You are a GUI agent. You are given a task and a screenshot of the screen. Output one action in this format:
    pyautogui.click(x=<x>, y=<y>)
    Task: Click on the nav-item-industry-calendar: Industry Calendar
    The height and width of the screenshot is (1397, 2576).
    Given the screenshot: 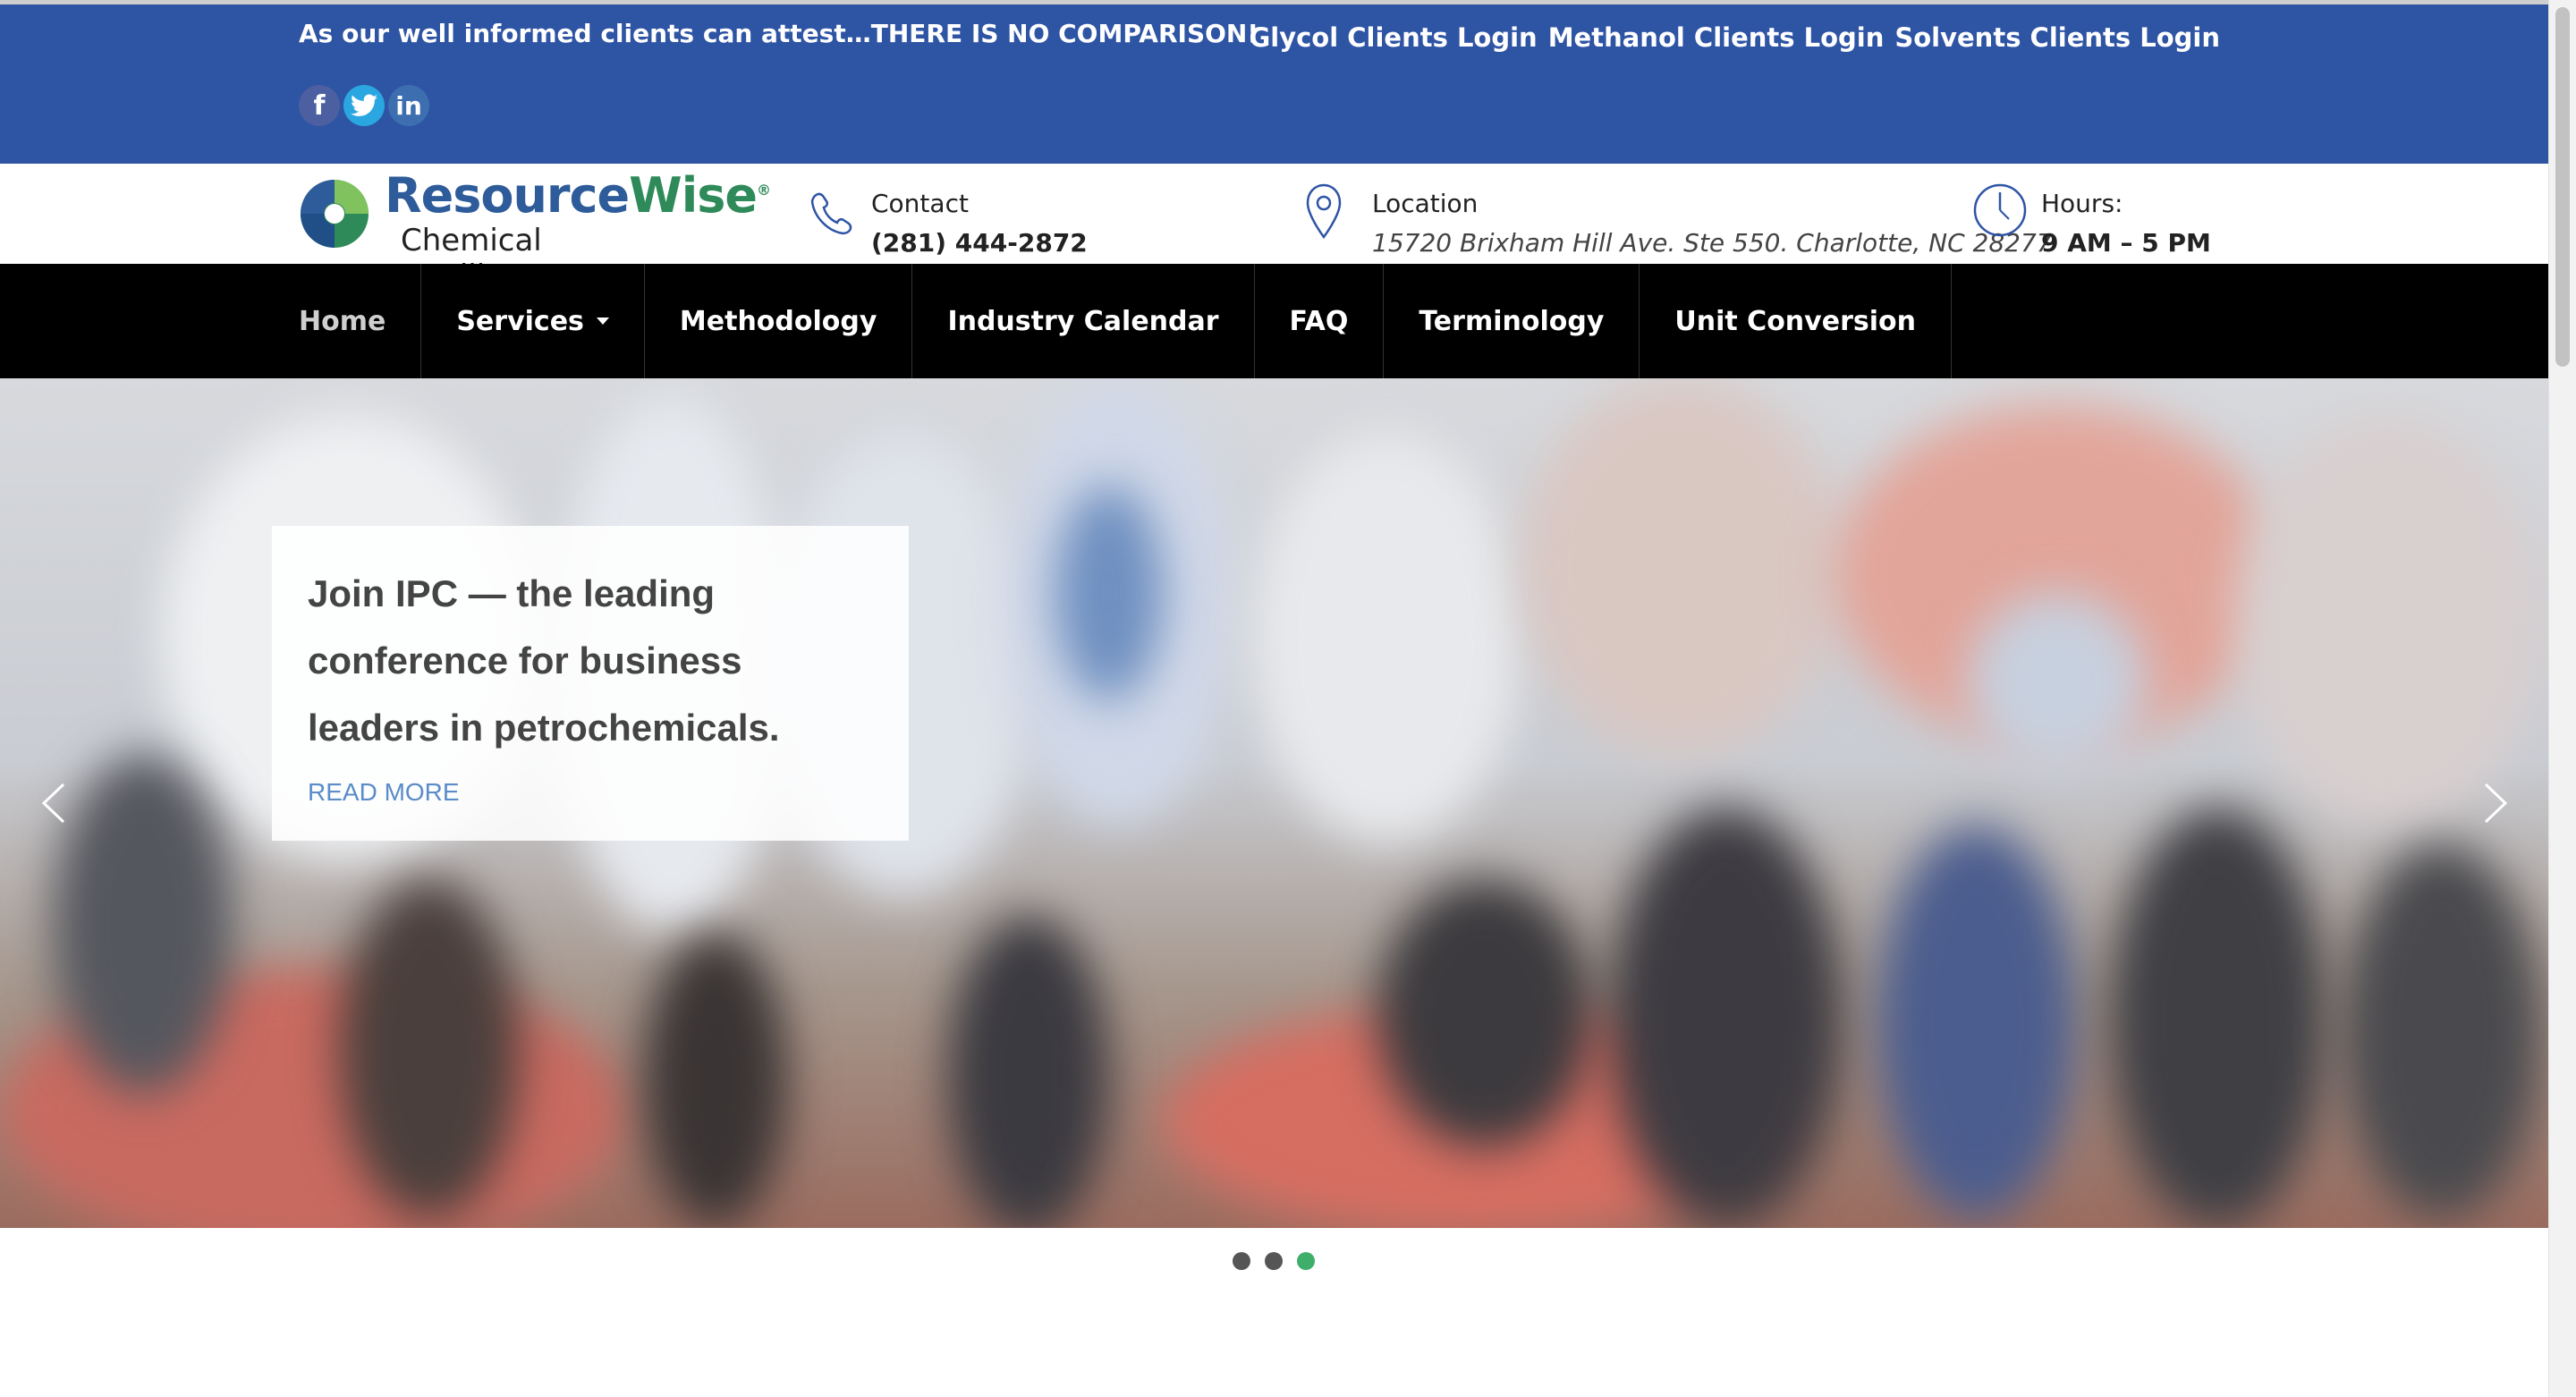 What is the action you would take?
    pyautogui.click(x=1083, y=321)
    